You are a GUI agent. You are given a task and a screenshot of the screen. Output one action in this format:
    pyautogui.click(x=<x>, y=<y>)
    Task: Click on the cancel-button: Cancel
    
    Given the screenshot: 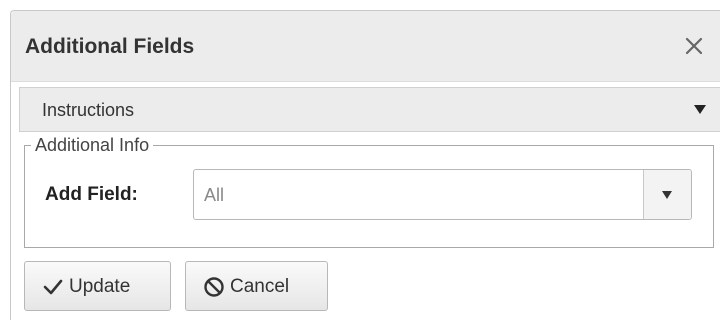 What is the action you would take?
    pyautogui.click(x=256, y=286)
    